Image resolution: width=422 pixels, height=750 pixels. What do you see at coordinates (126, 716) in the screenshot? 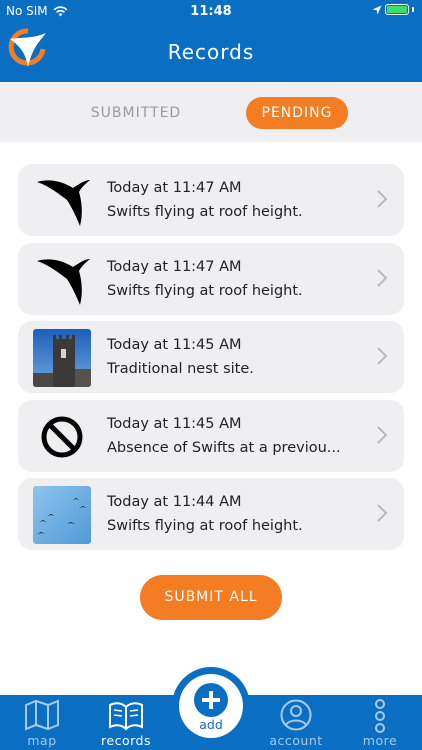
I see `book-icon` at bounding box center [126, 716].